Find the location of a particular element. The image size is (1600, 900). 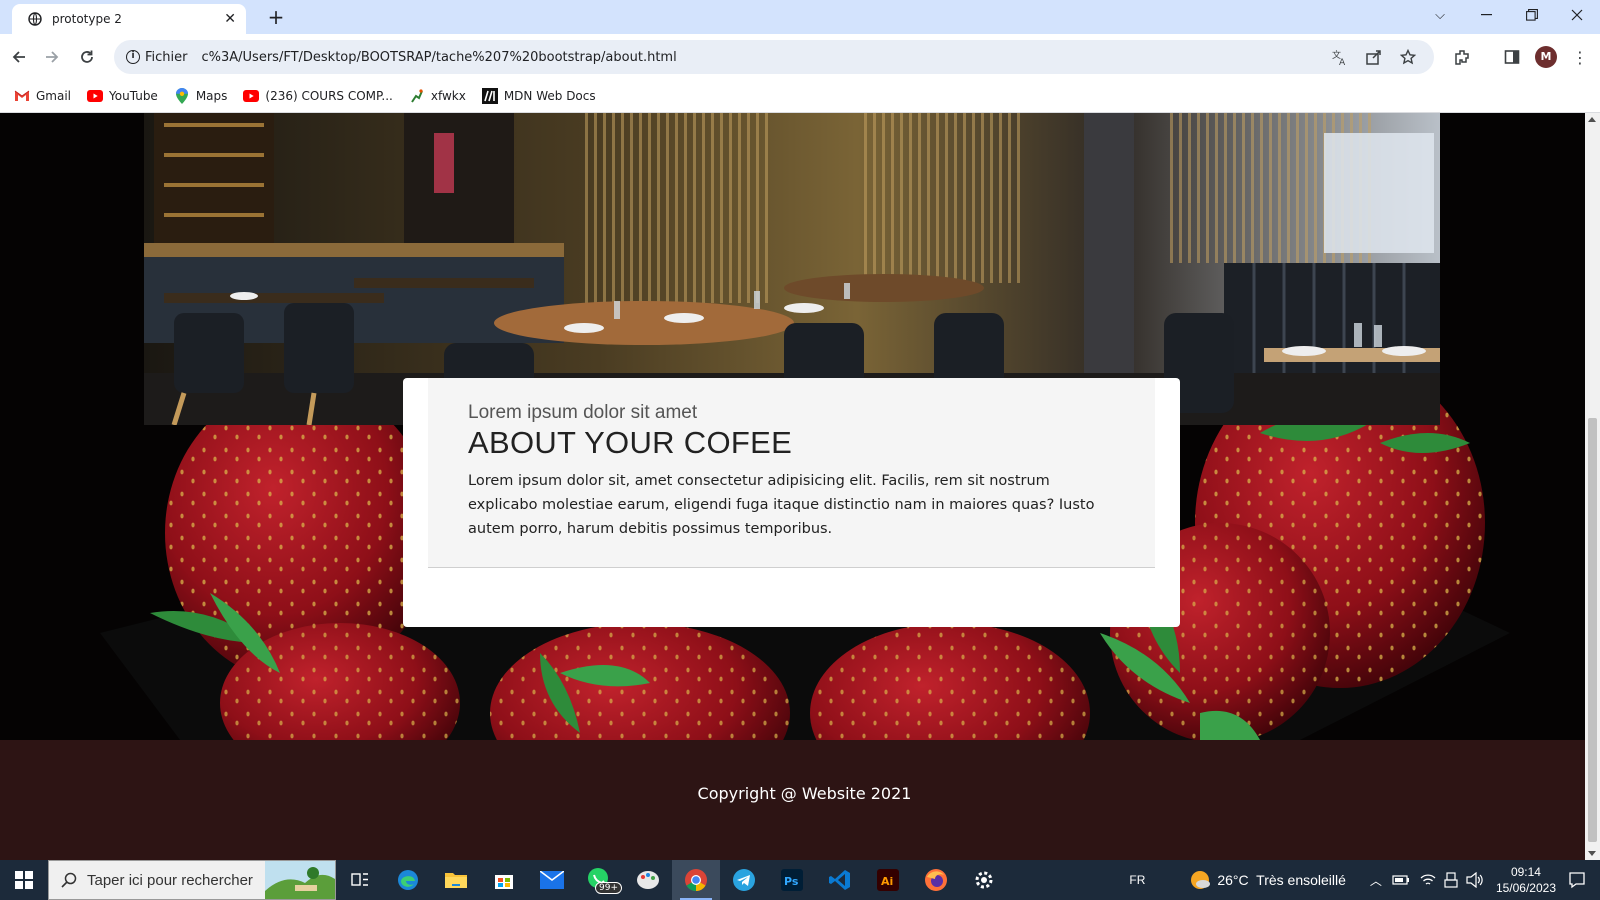

taskbar-settings is located at coordinates (984, 880).